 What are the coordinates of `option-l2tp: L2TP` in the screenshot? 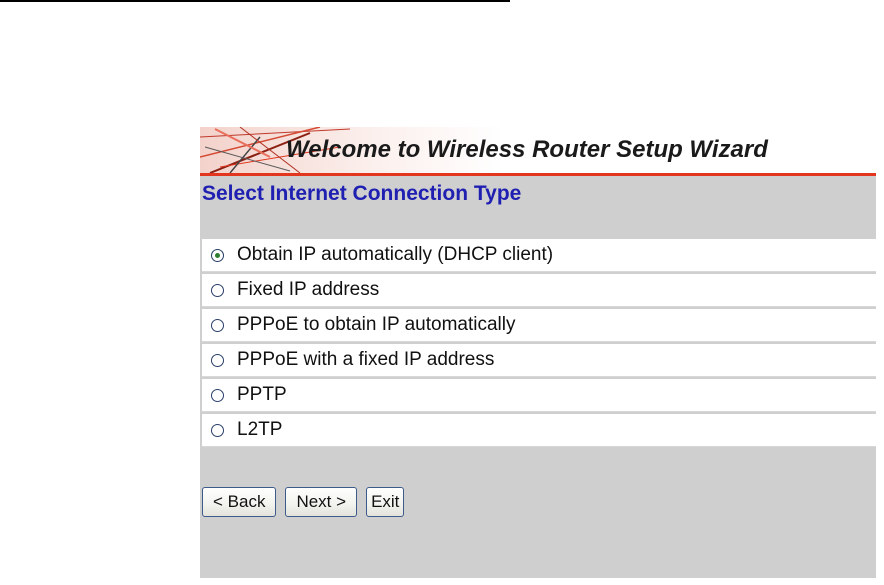 It's located at (539, 430).